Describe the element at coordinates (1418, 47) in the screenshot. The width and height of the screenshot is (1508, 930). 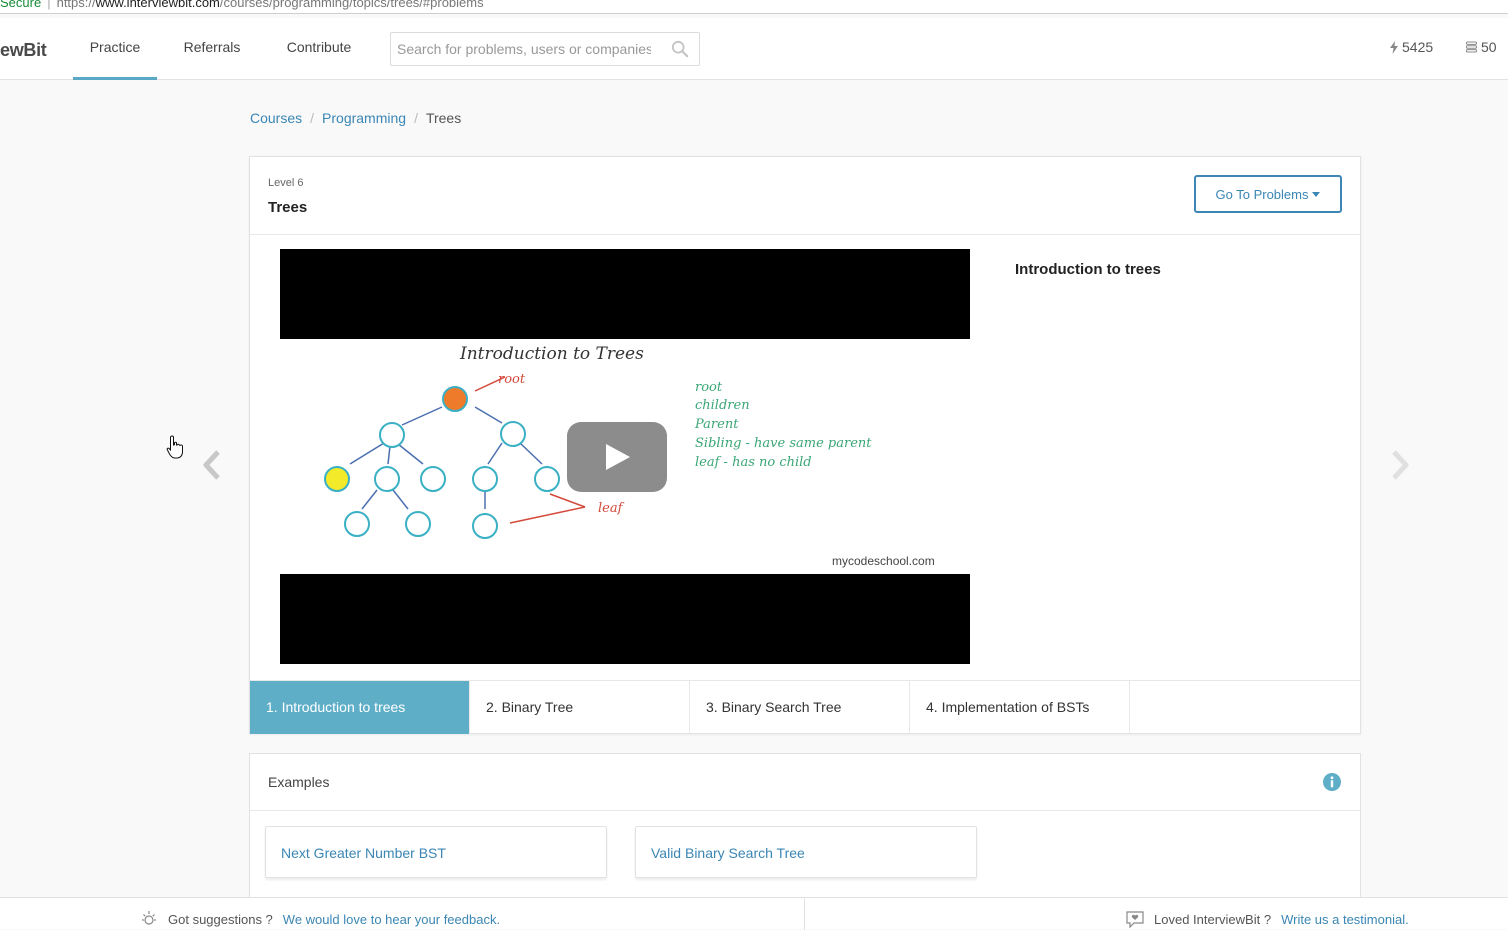
I see `score-value: 5425` at that location.